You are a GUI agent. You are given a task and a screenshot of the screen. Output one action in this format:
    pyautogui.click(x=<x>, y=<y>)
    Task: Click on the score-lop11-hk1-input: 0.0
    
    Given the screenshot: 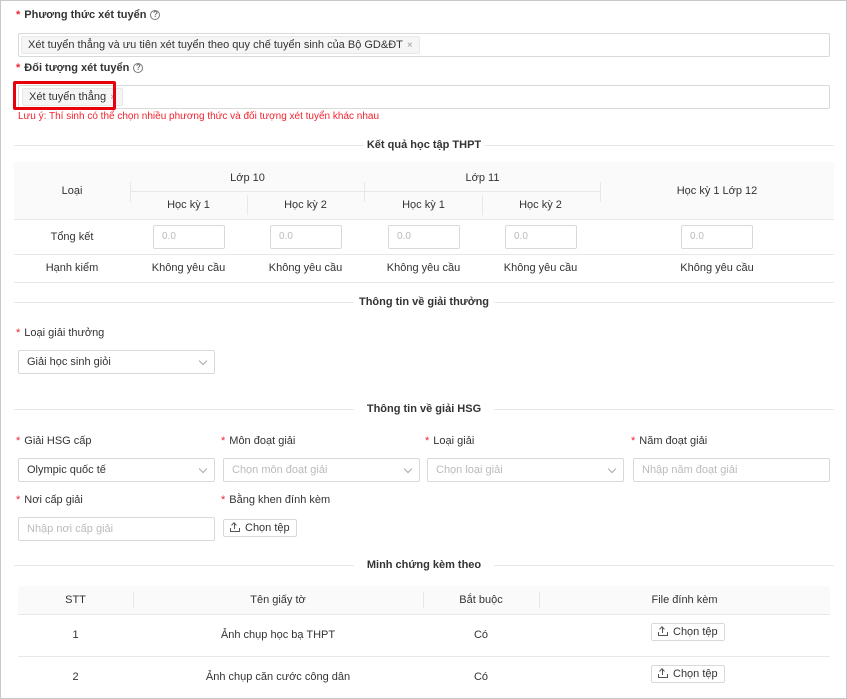 What is the action you would take?
    pyautogui.click(x=424, y=237)
    